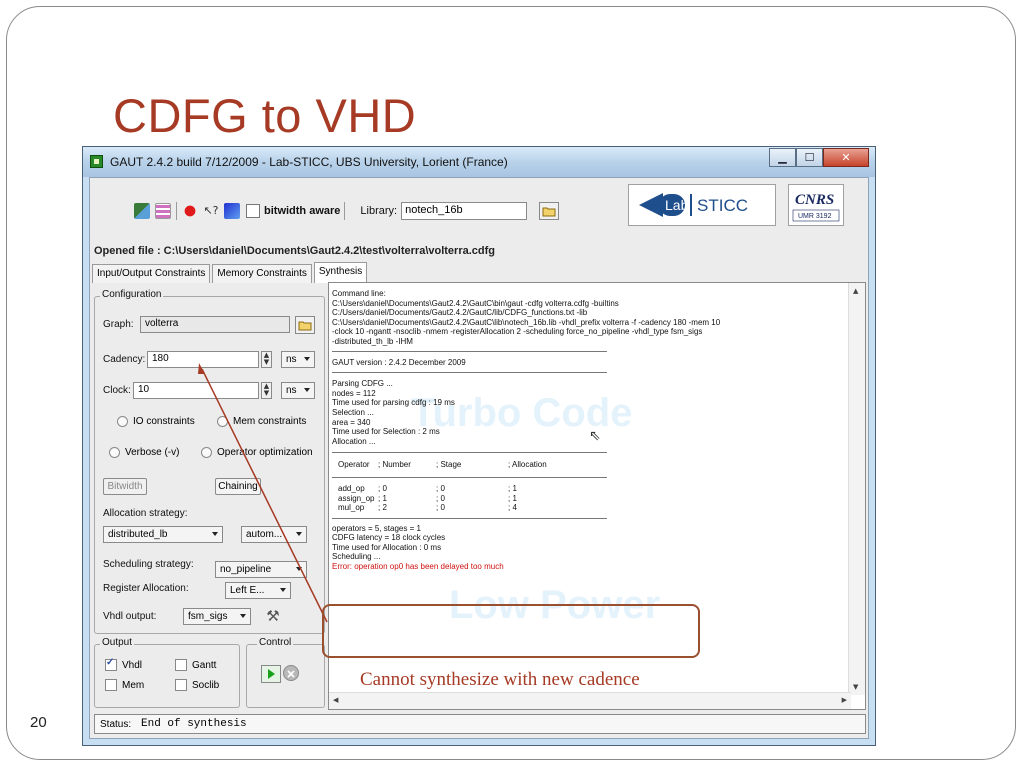 The width and height of the screenshot is (1024, 768). I want to click on annotation-text: Cannot synthesize with new cadence, so click(500, 679).